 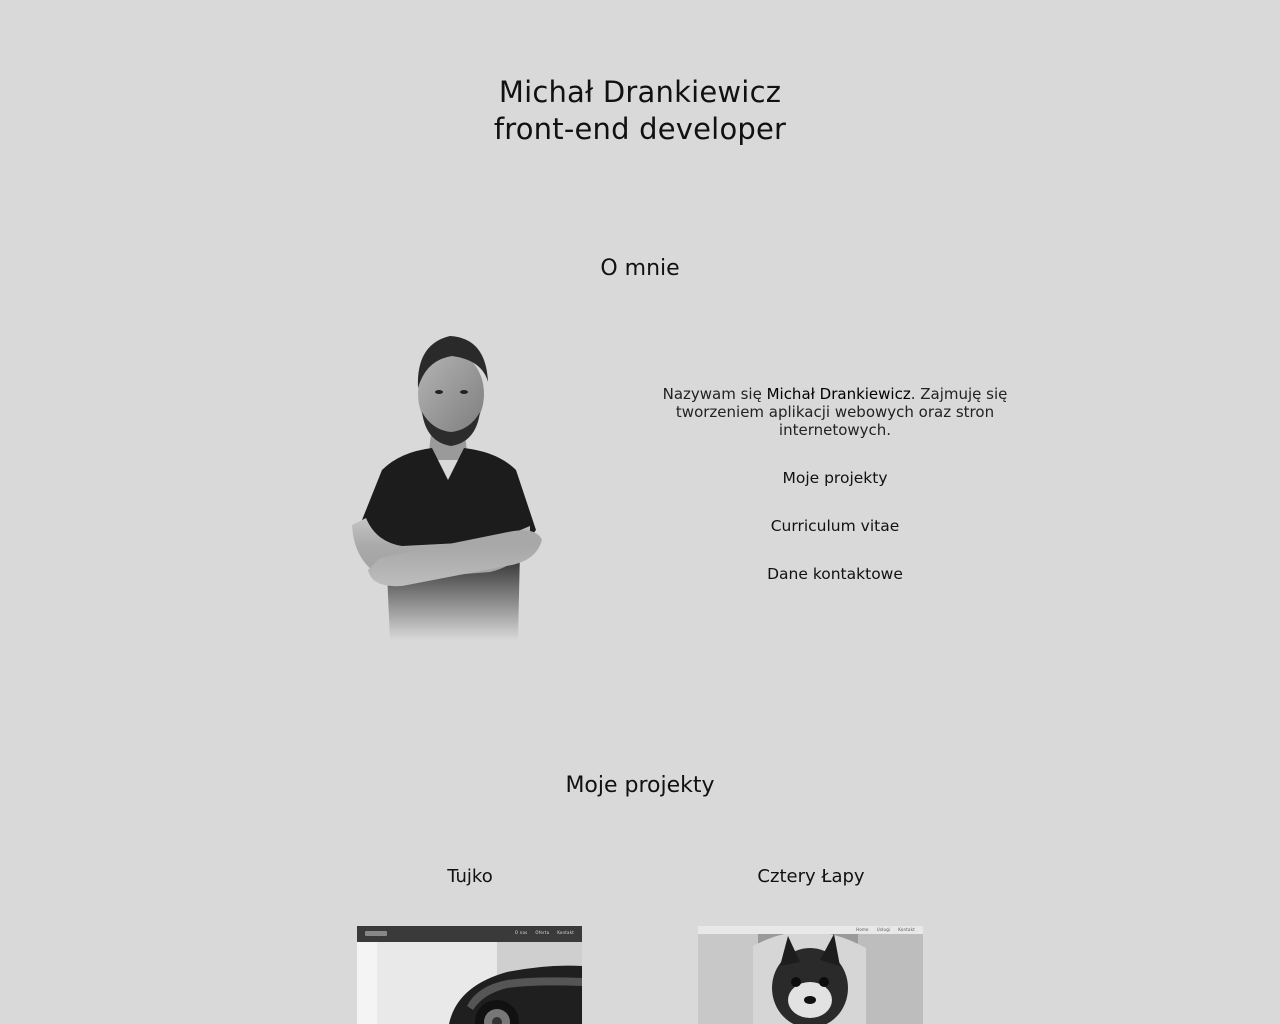 I want to click on project-thumbnail-cztery-lapy: Home Usługi Kontakt, so click(x=810, y=975).